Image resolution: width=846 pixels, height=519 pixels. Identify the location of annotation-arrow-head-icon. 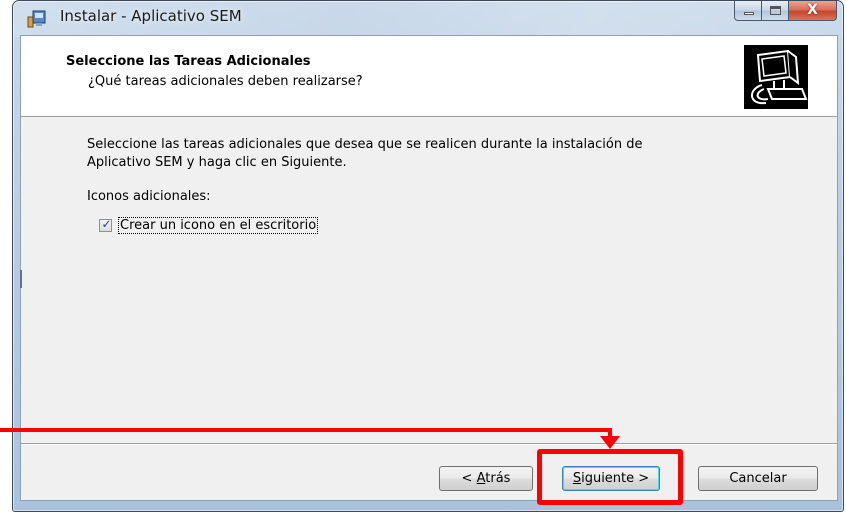
(610, 442).